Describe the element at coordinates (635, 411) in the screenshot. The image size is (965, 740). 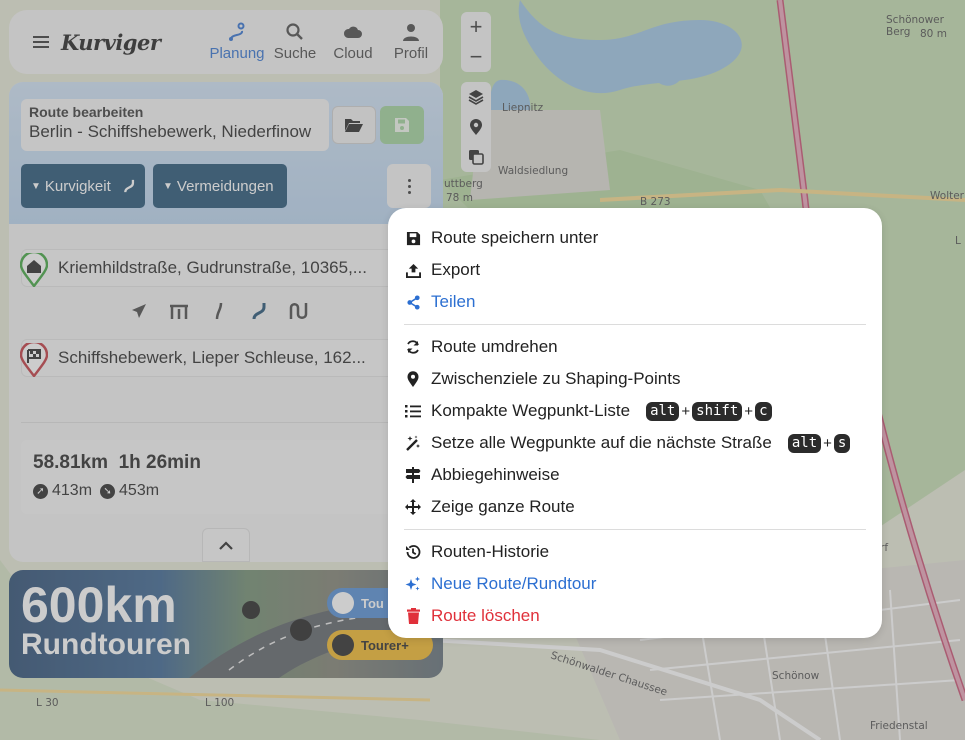
I see `menu-item-compact-list: Kompakte Wegpunkt-Liste alt + shift + c` at that location.